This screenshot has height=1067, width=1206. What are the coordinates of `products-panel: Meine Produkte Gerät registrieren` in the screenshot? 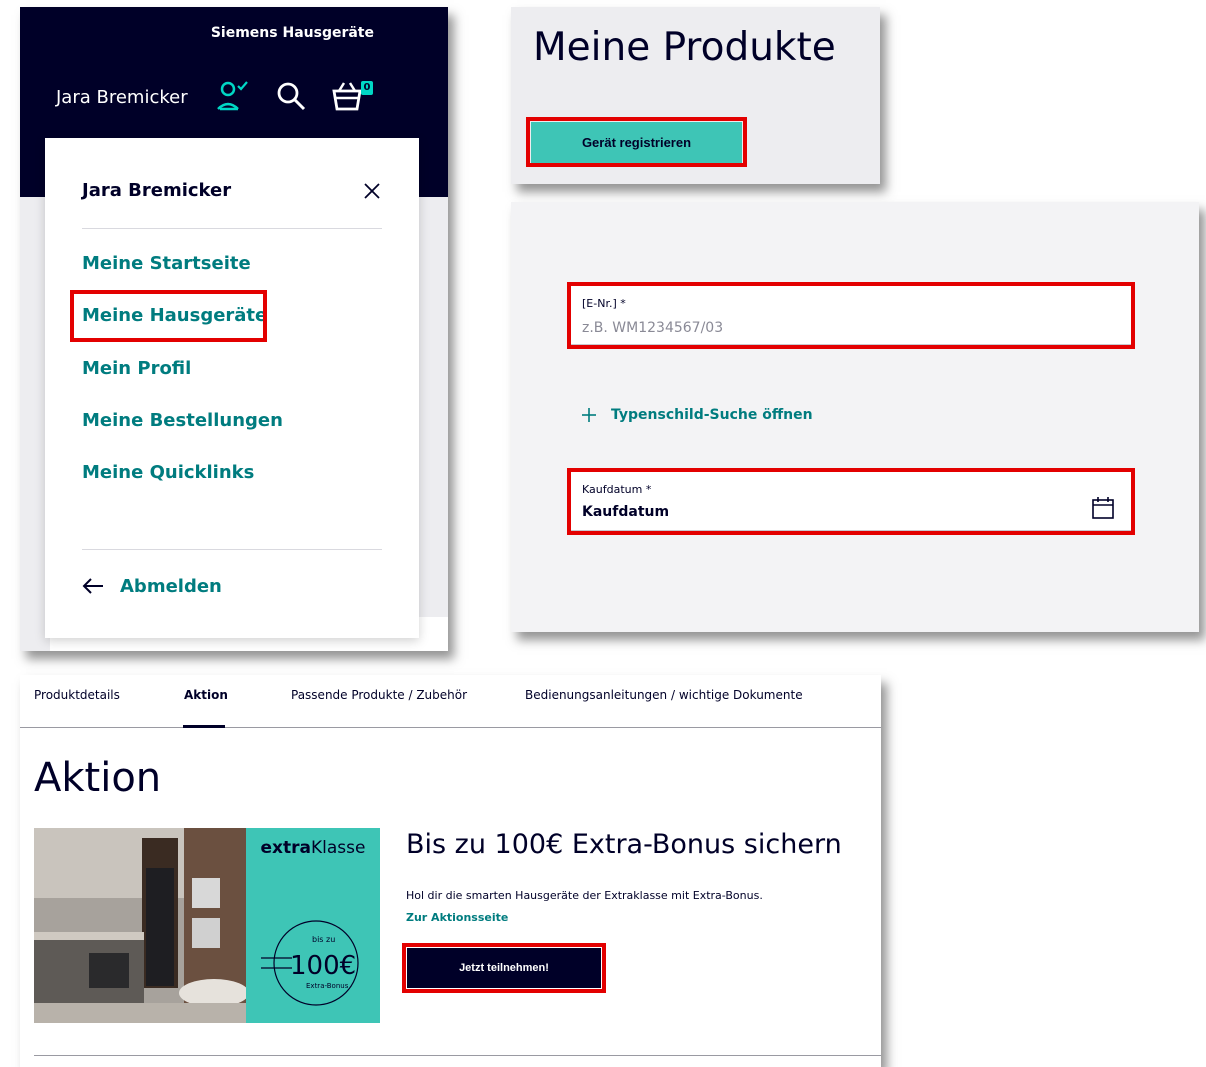 It's located at (695, 95).